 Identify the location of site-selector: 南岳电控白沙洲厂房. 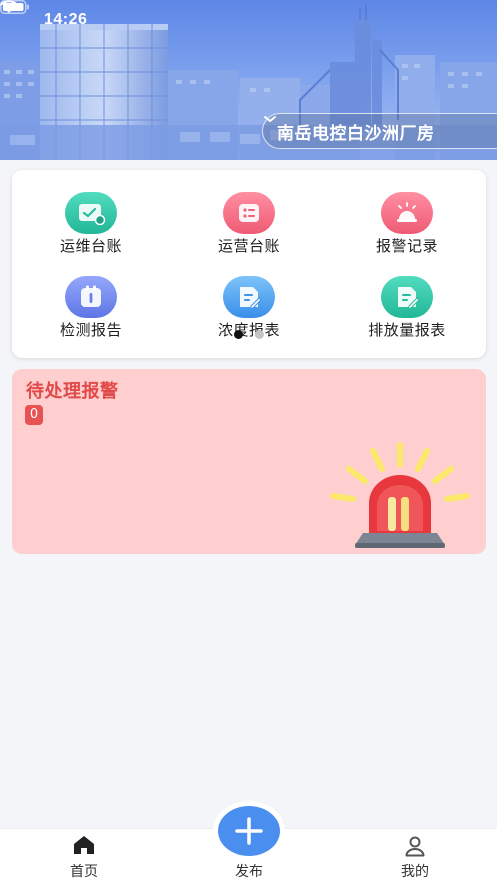
(379, 131).